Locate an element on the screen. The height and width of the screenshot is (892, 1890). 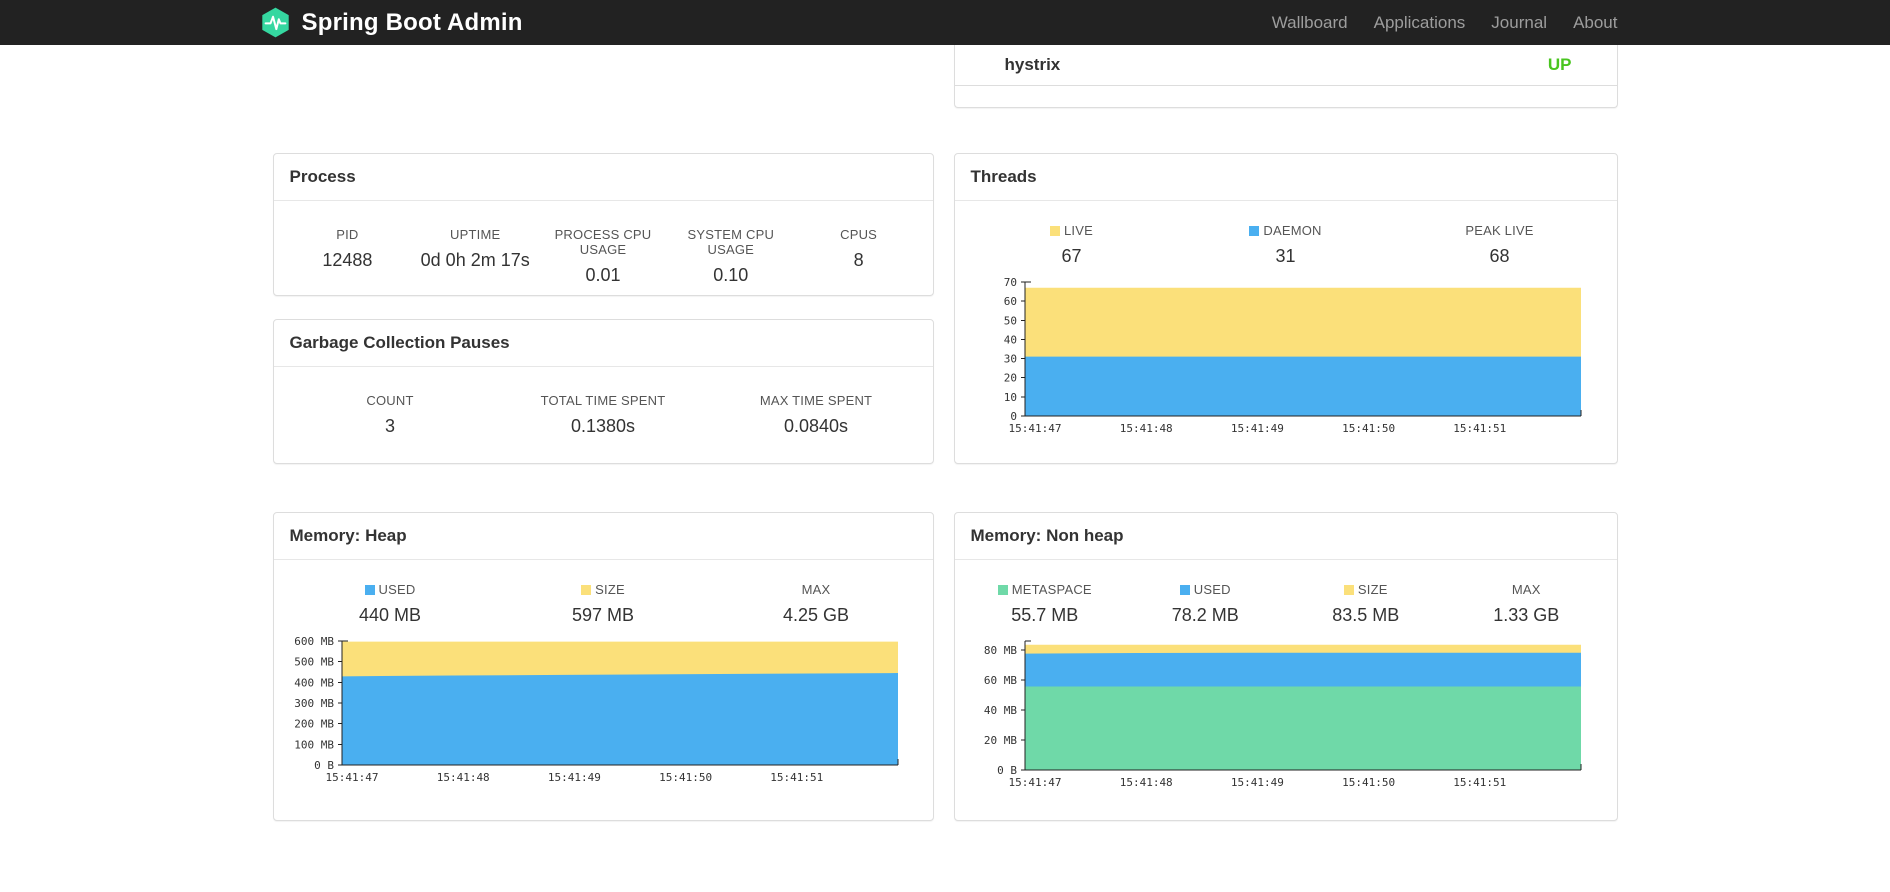
heap-stats: USED 440 MB SIZE 597 MB MAX 4.25 GB is located at coordinates (603, 593).